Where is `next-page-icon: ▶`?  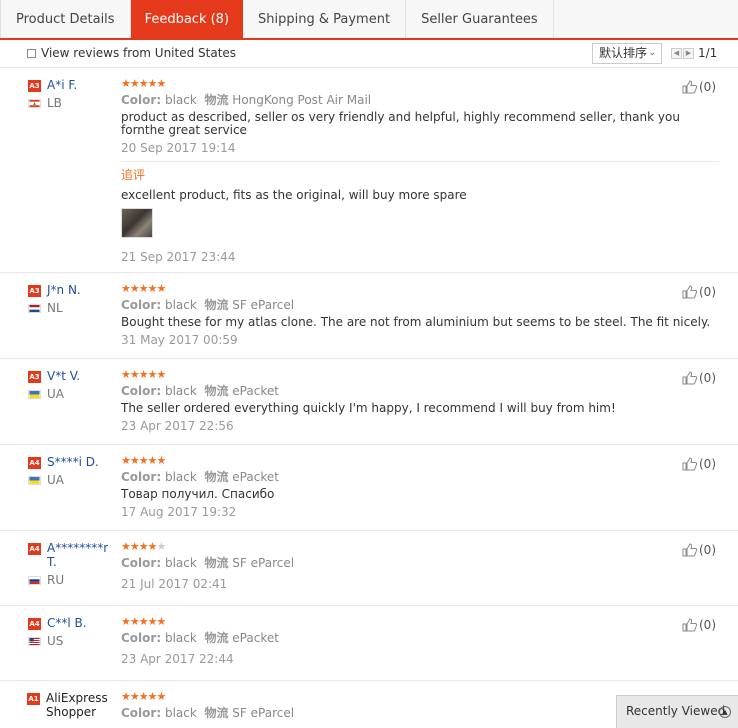
next-page-icon: ▶ is located at coordinates (688, 53).